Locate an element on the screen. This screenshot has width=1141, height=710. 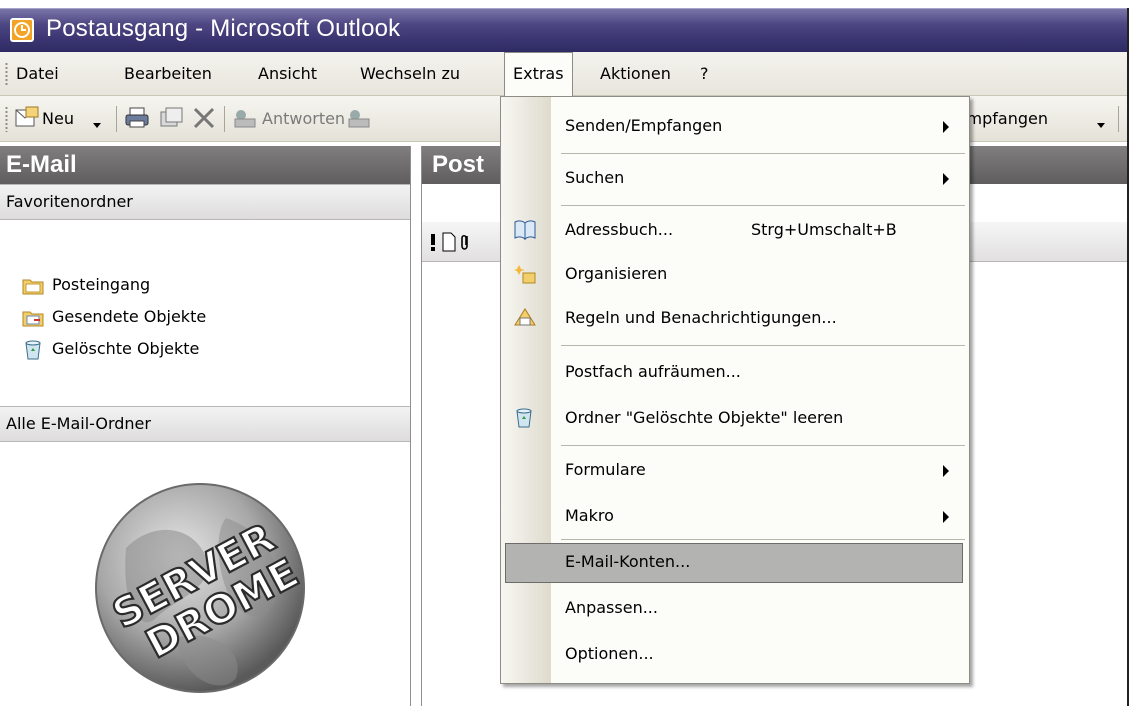
importance-icon is located at coordinates (433, 244).